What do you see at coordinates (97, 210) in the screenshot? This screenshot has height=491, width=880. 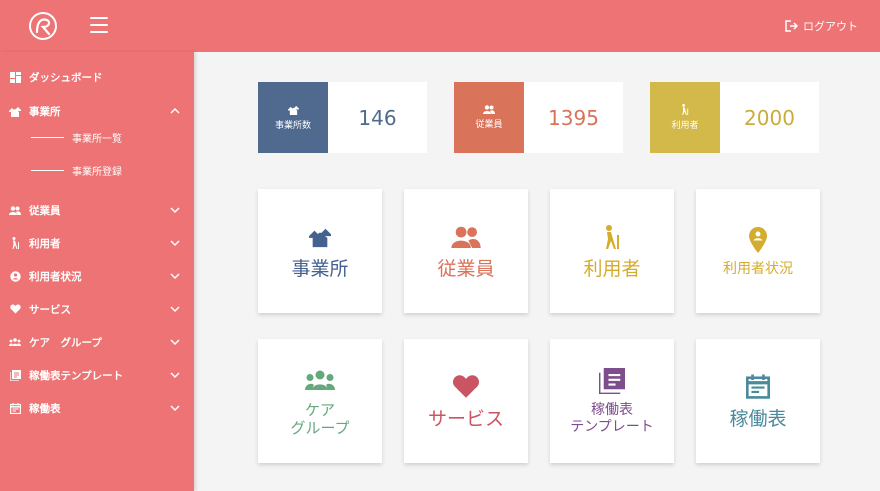 I see `sidebar-item-employees: 従業員` at bounding box center [97, 210].